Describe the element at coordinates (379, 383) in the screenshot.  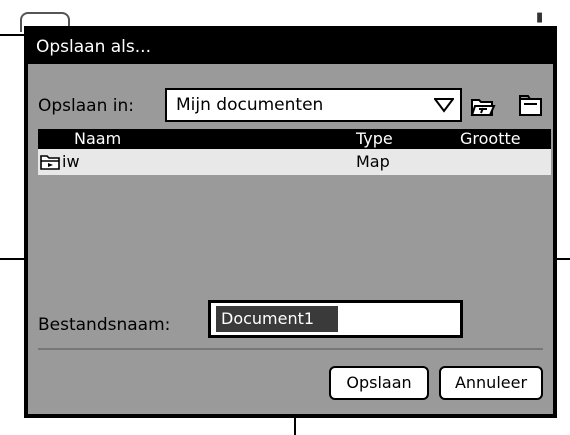
I see `save-button: Opslaan` at that location.